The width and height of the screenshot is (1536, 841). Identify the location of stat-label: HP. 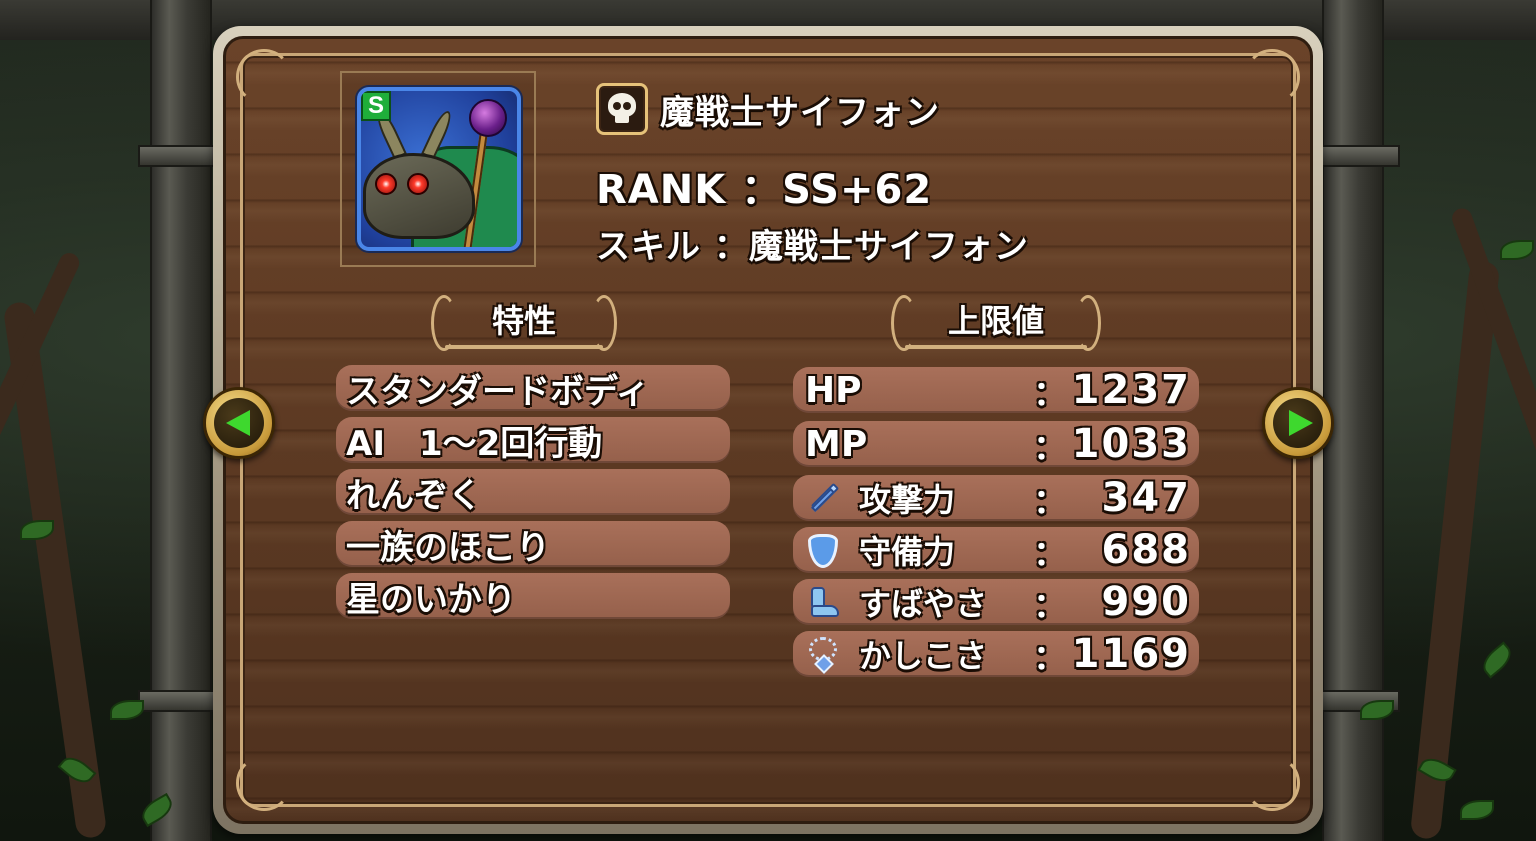
(833, 390).